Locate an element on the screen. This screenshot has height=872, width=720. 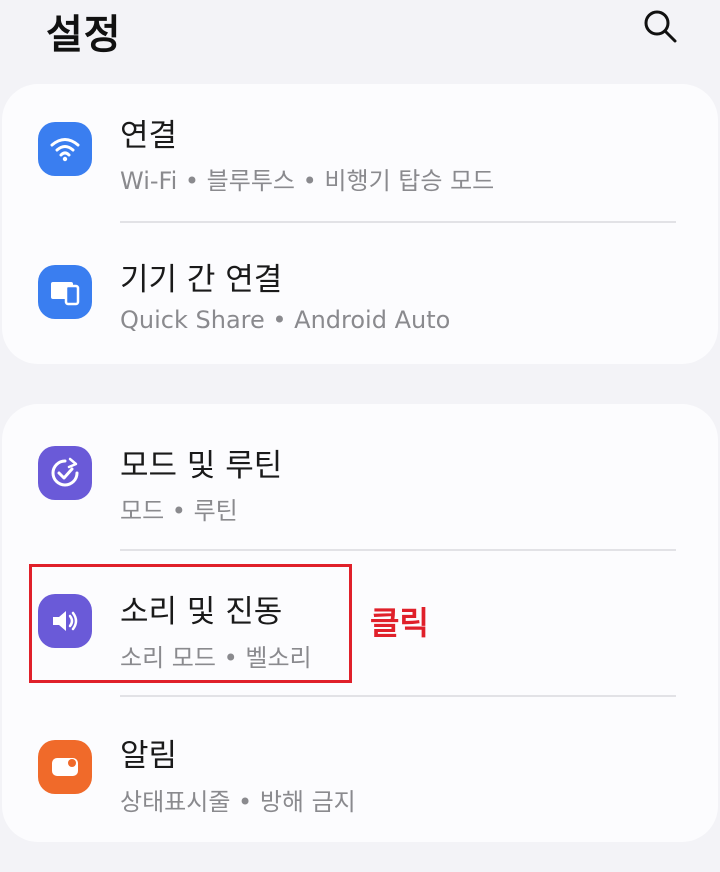
routine-check-icon is located at coordinates (65, 473).